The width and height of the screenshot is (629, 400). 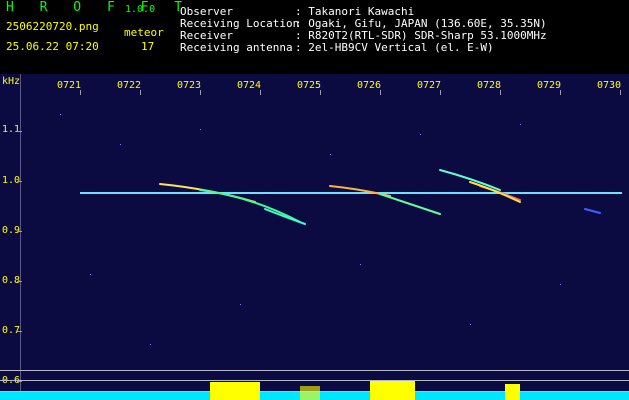 I want to click on info-value-antenna: : 2el-HB9CV Vertical (el. E-W), so click(x=394, y=47).